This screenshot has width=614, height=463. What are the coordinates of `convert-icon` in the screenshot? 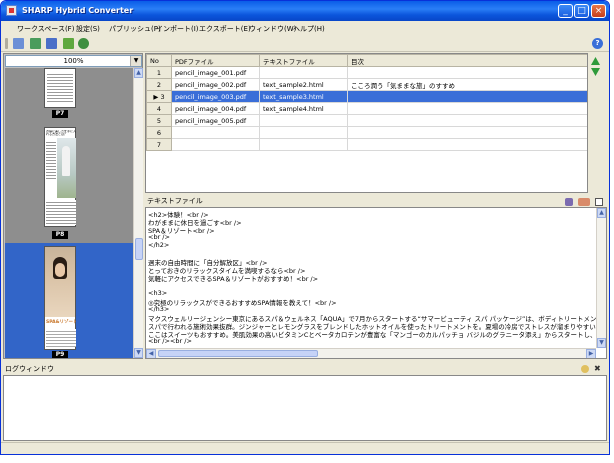 It's located at (68, 43).